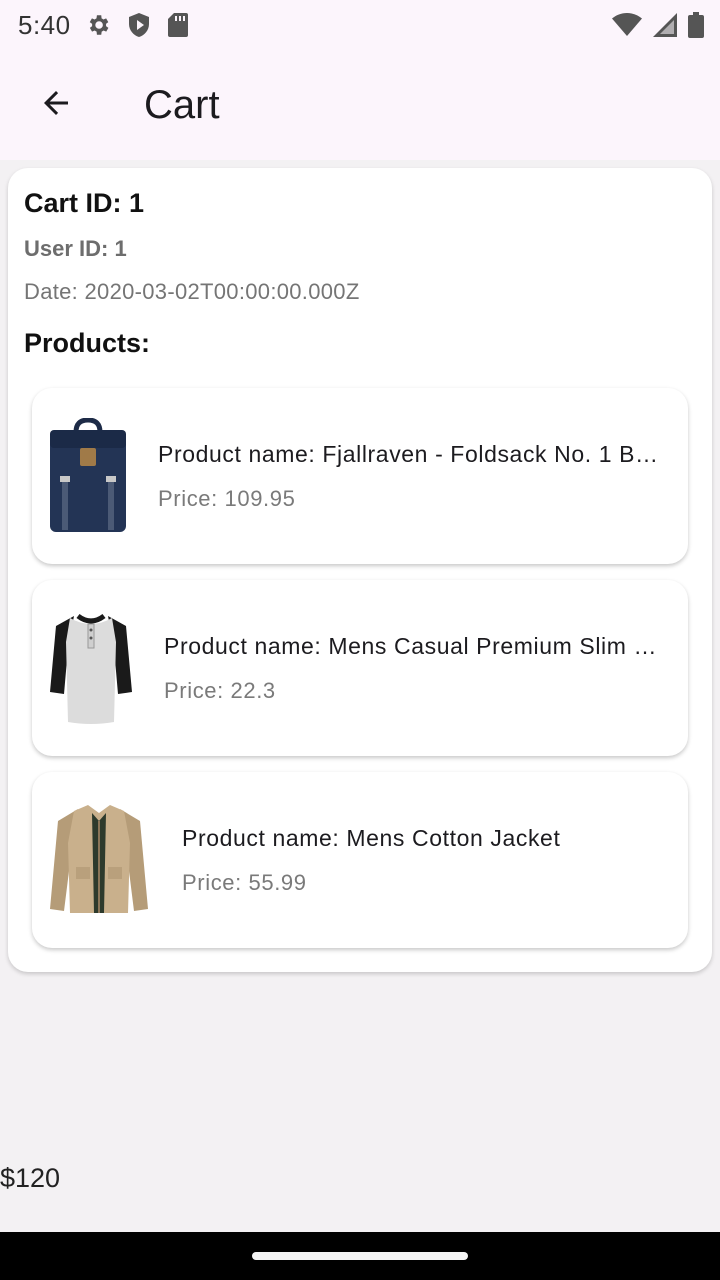 This screenshot has height=1280, width=720. Describe the element at coordinates (91, 668) in the screenshot. I see `tshirt-image` at that location.